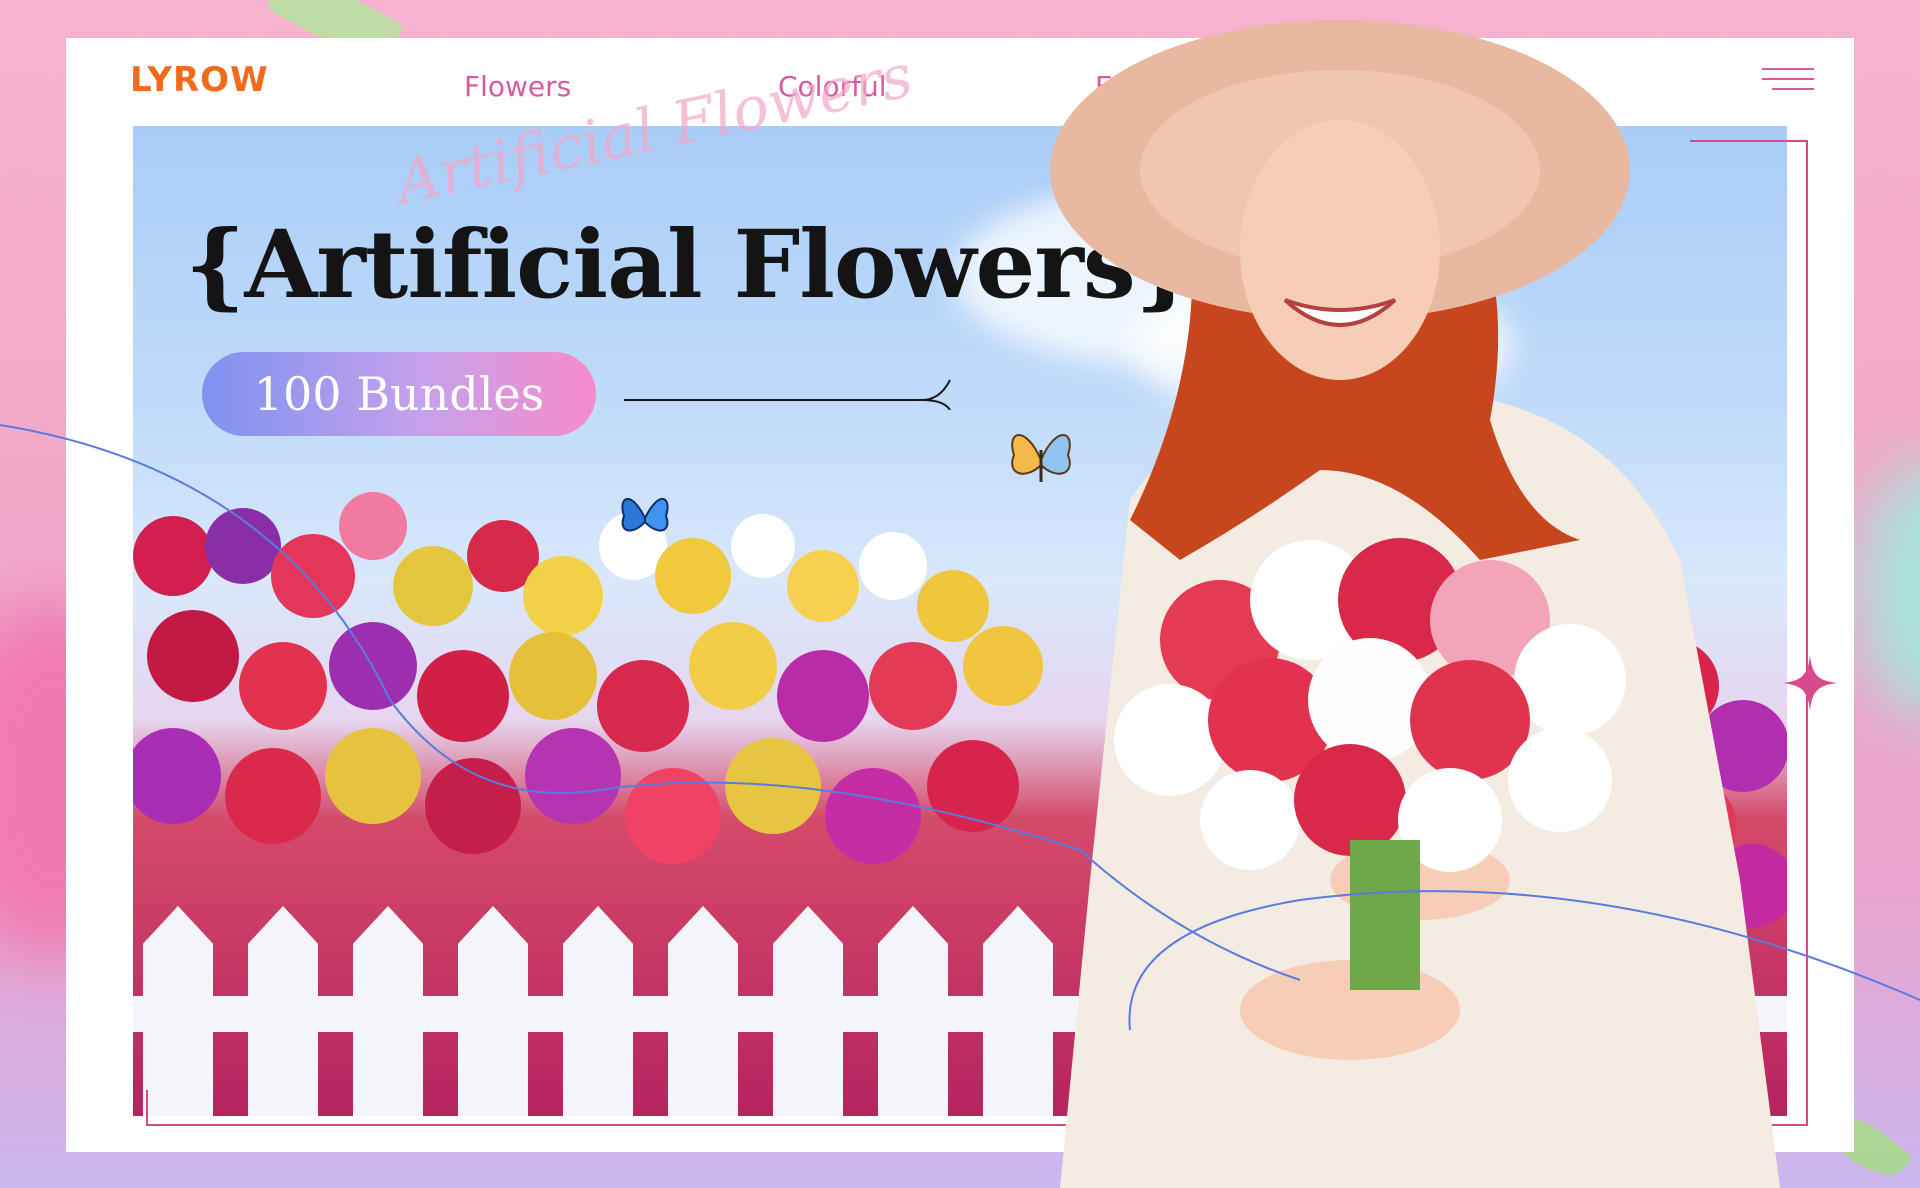 Image resolution: width=1920 pixels, height=1188 pixels. What do you see at coordinates (1890, 590) in the screenshot?
I see `background-blob-right` at bounding box center [1890, 590].